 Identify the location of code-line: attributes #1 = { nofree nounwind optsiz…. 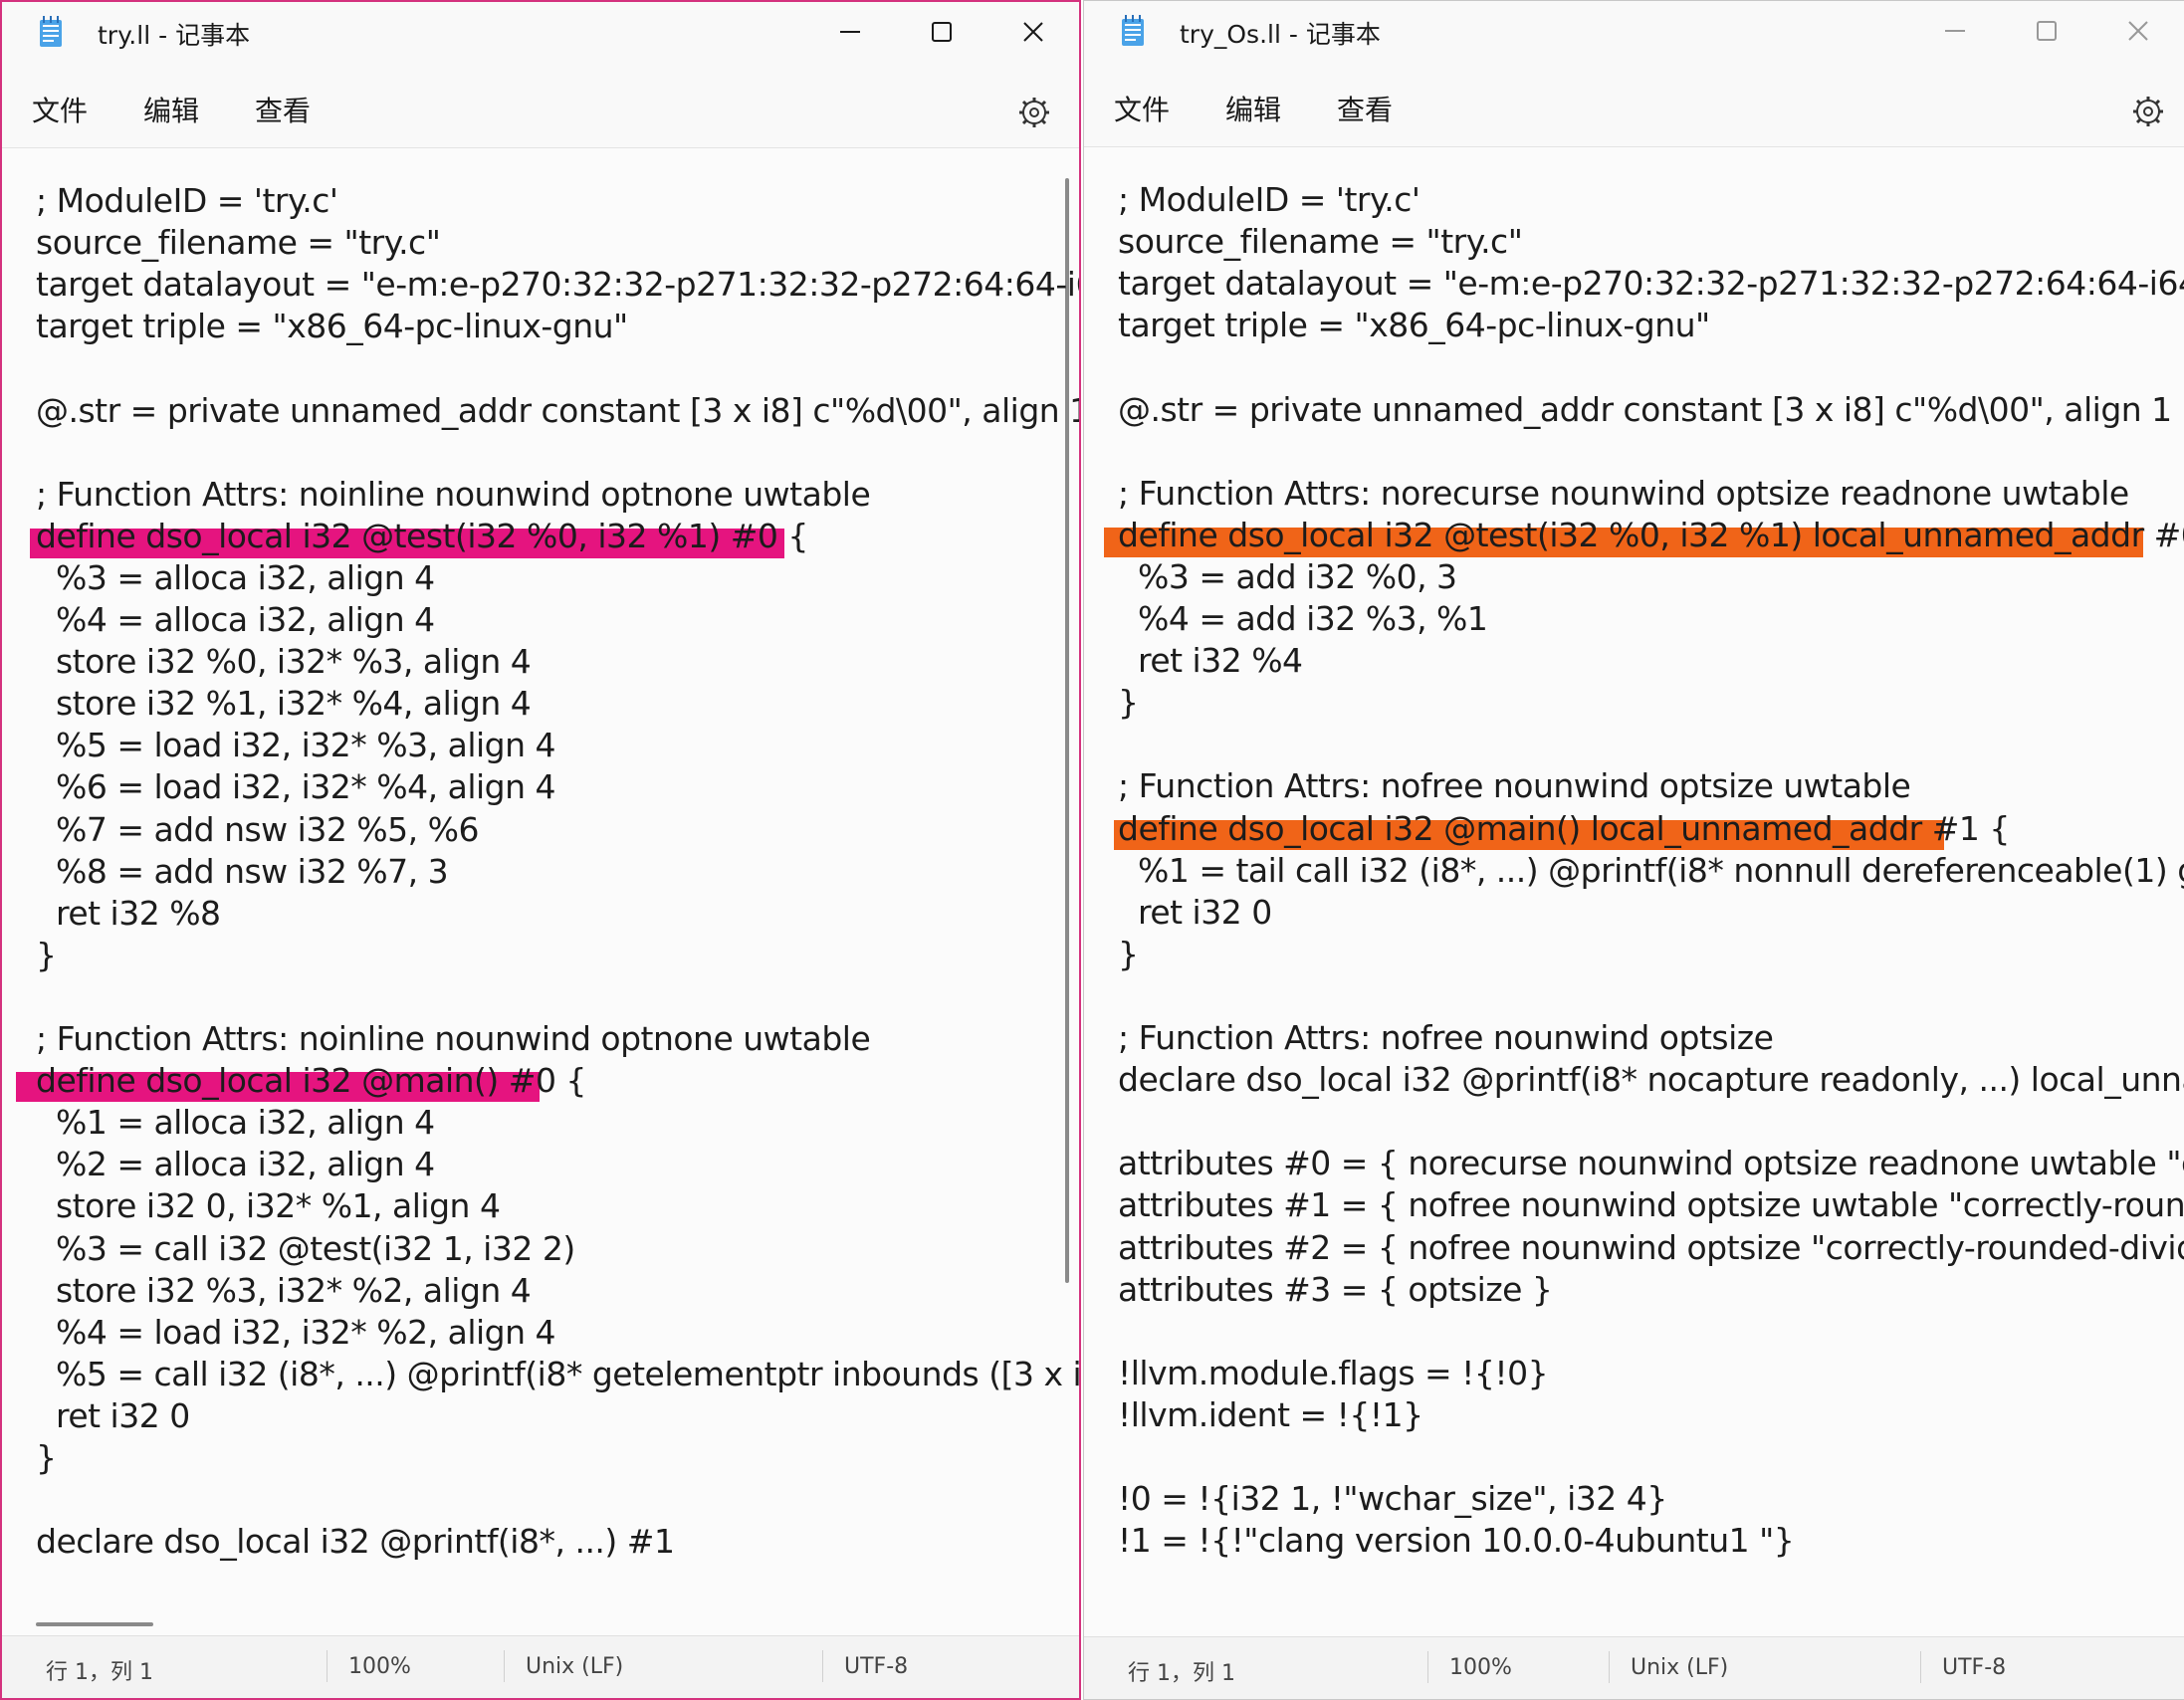
(1651, 1205).